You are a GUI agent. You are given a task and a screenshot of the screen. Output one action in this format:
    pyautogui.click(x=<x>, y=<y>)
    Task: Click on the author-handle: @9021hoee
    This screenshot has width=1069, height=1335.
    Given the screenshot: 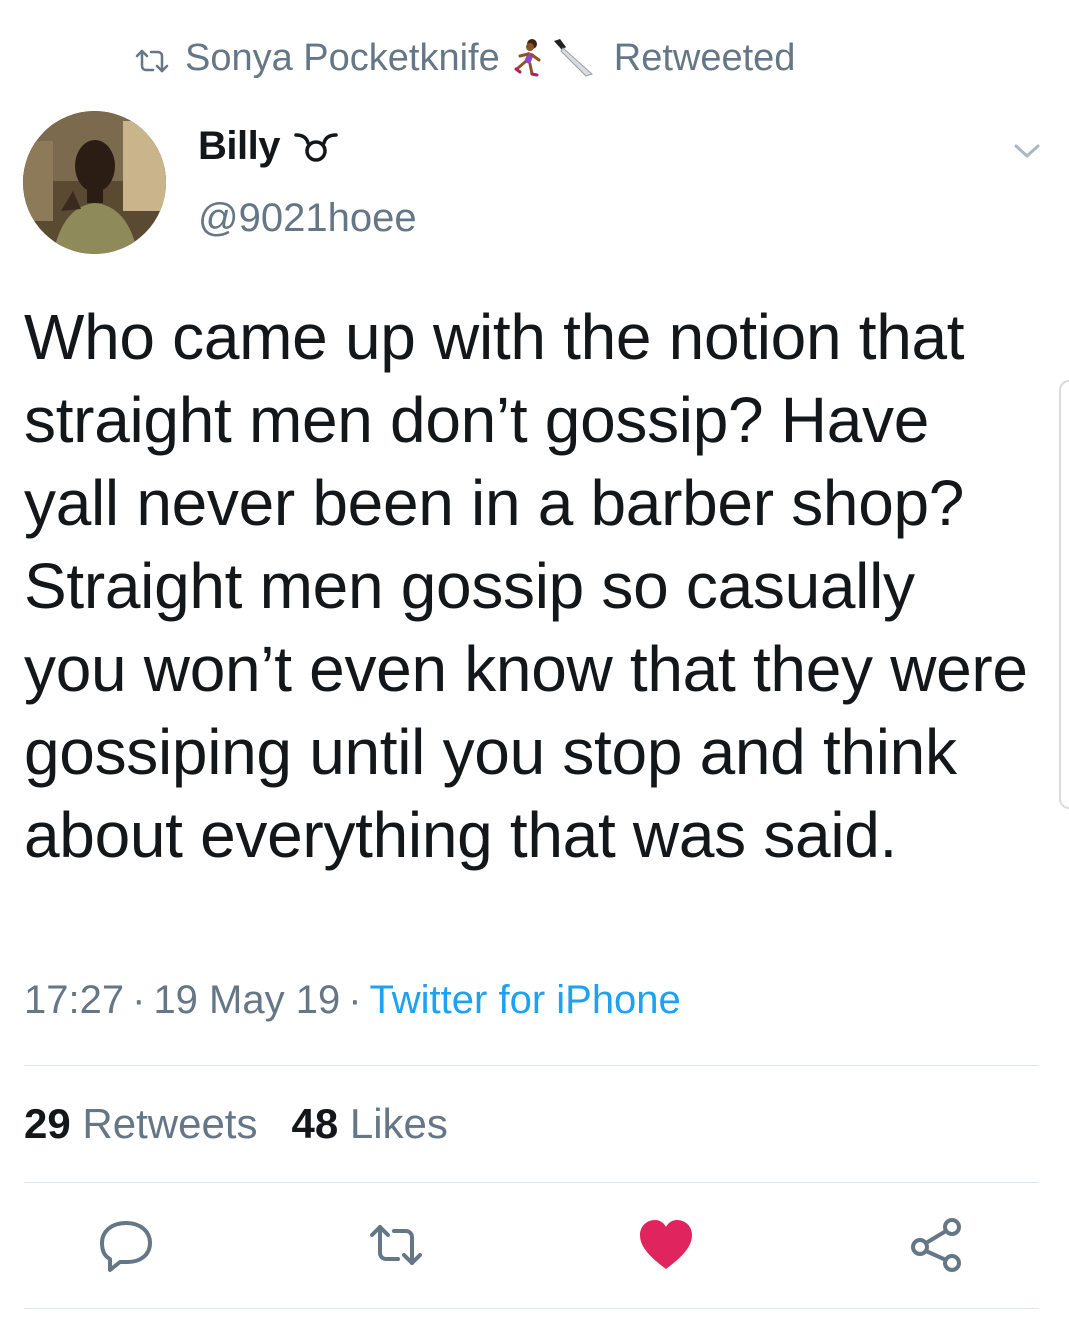 What is the action you would take?
    pyautogui.click(x=307, y=218)
    